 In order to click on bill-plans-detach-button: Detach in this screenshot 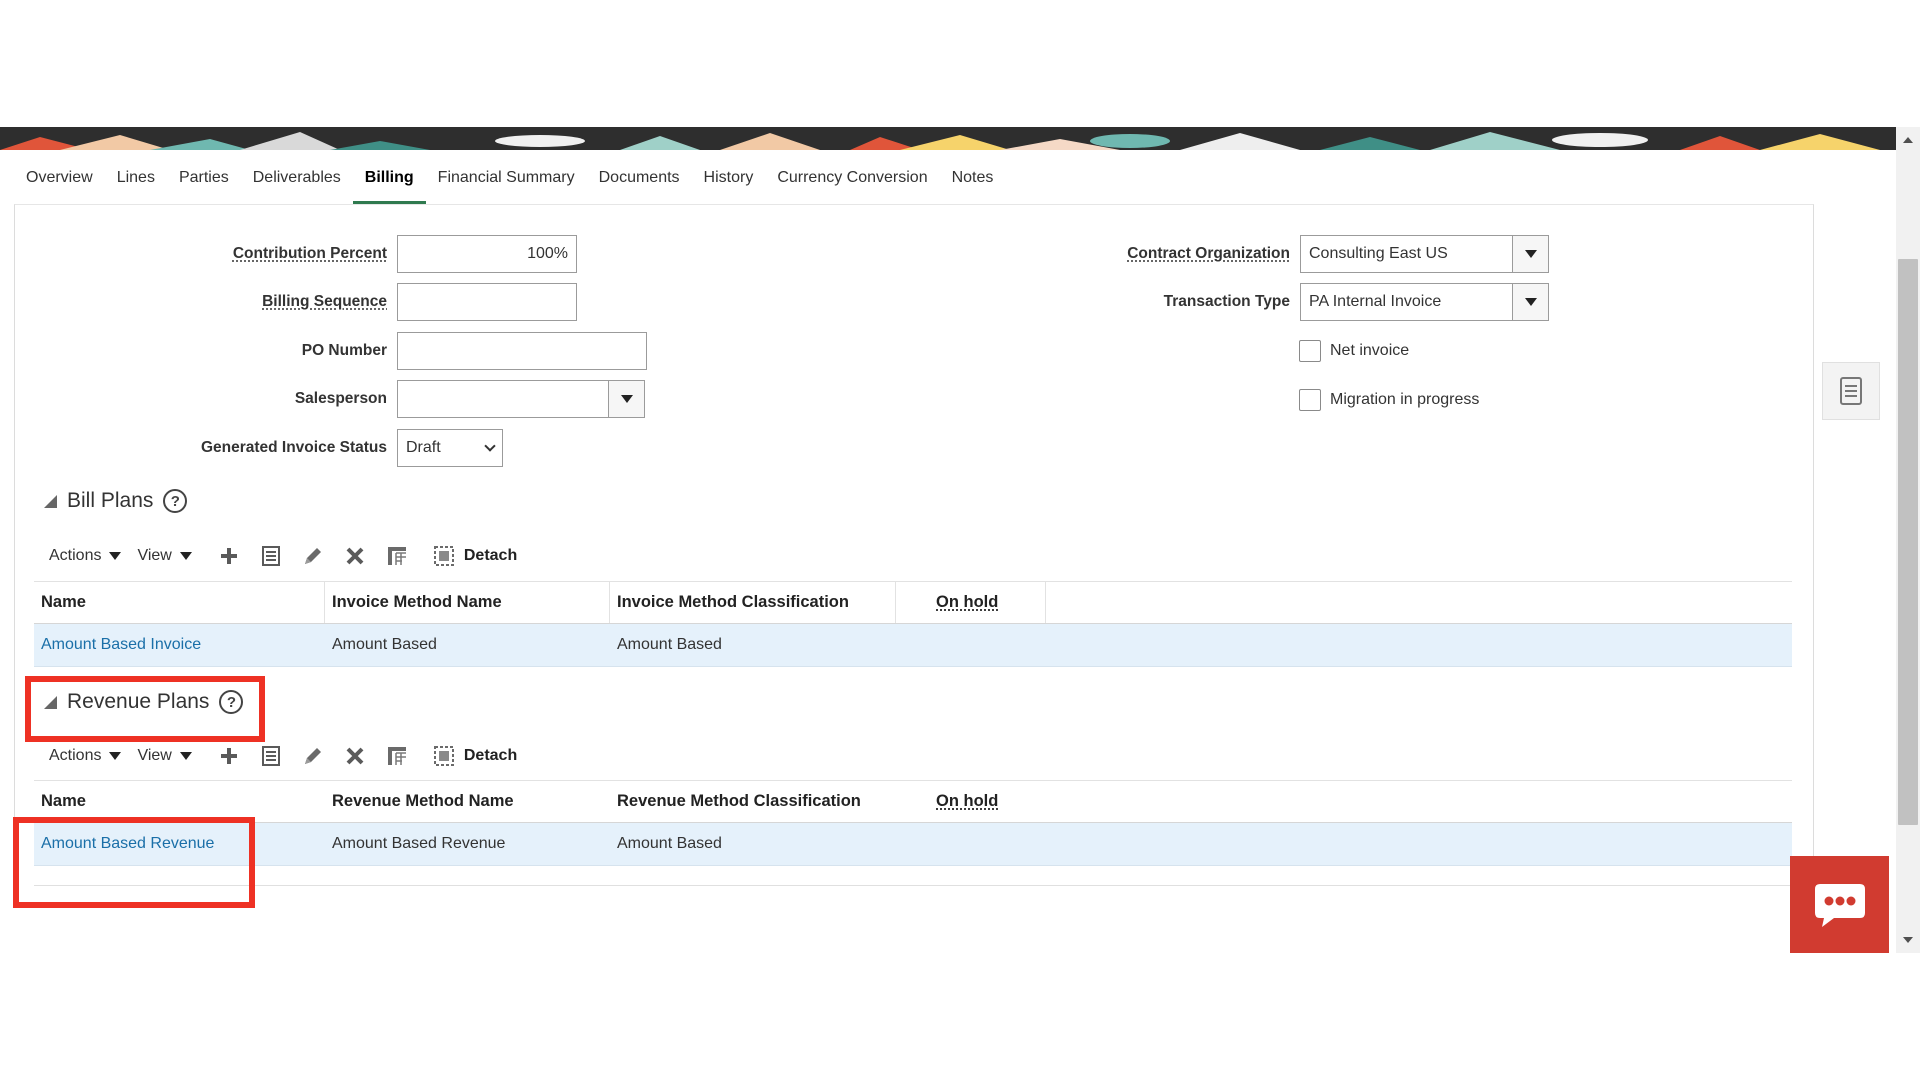, I will do `click(474, 556)`.